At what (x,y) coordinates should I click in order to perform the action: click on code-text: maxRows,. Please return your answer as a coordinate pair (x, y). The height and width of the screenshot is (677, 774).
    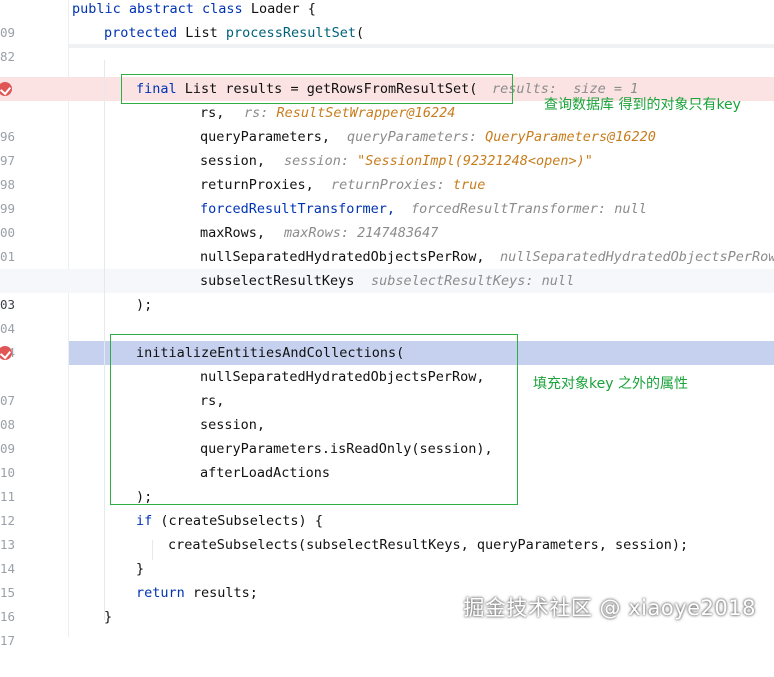
    Looking at the image, I should click on (233, 233).